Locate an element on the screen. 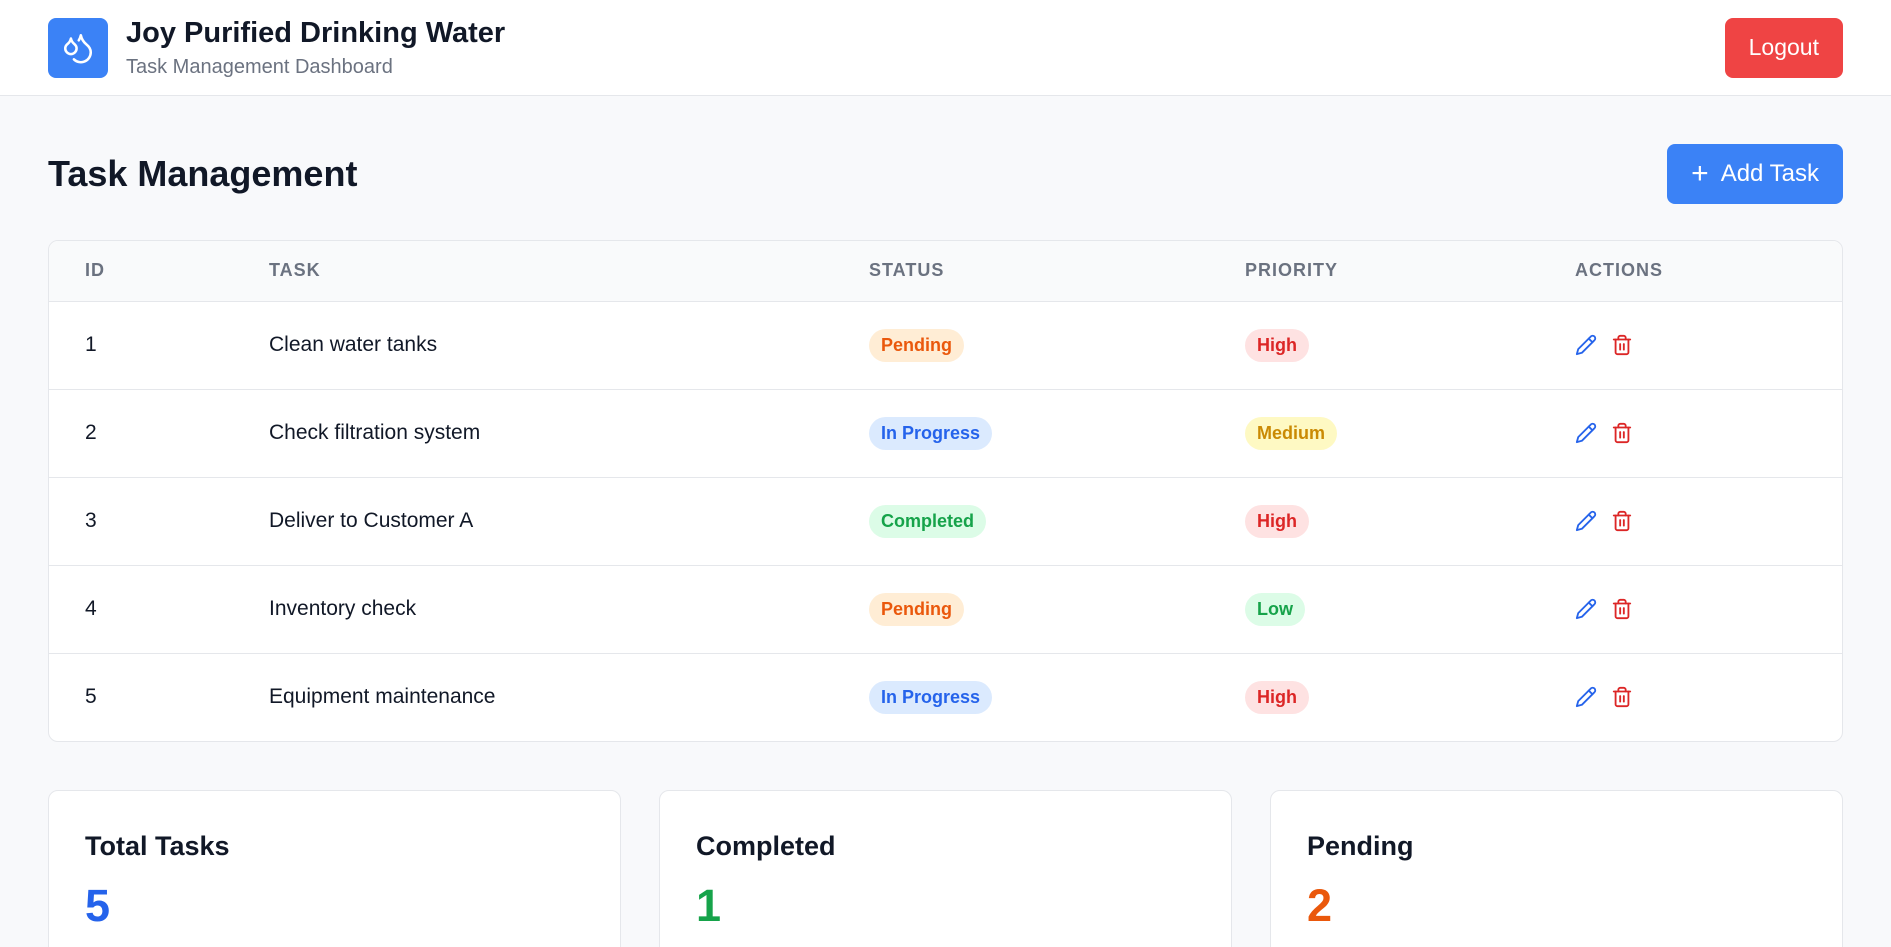 The image size is (1891, 947). add-task-label: Add Task is located at coordinates (1769, 173).